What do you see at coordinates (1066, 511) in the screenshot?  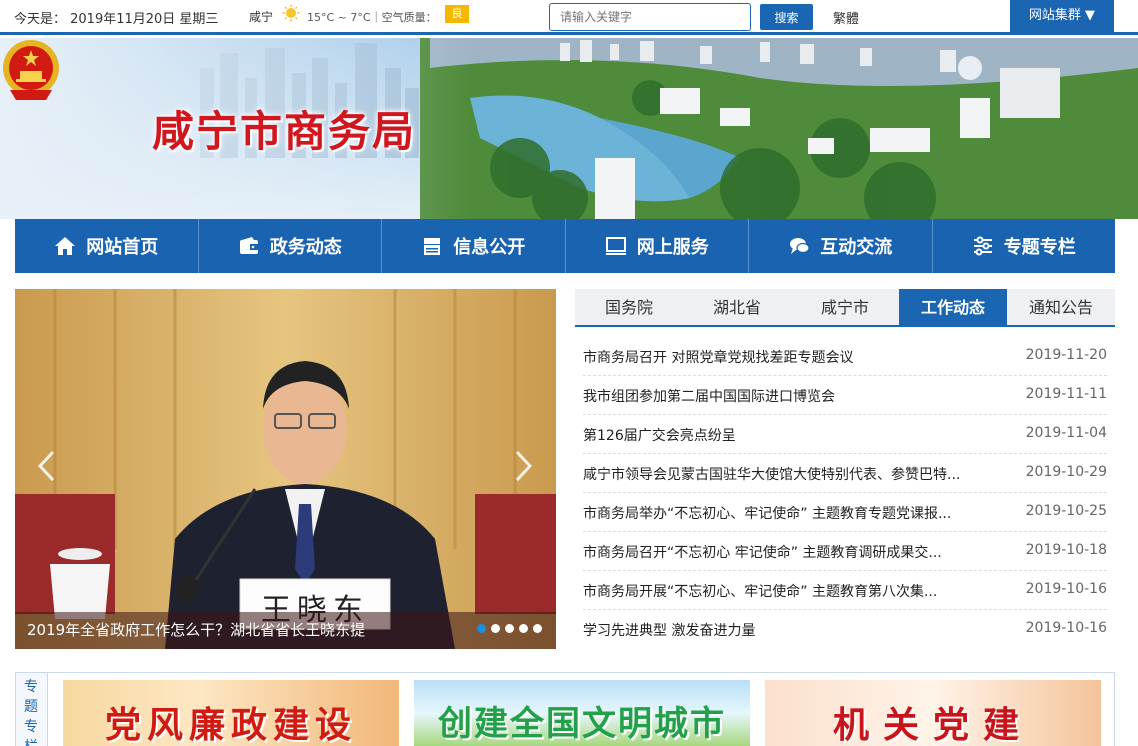 I see `news-date: 2019-10-25` at bounding box center [1066, 511].